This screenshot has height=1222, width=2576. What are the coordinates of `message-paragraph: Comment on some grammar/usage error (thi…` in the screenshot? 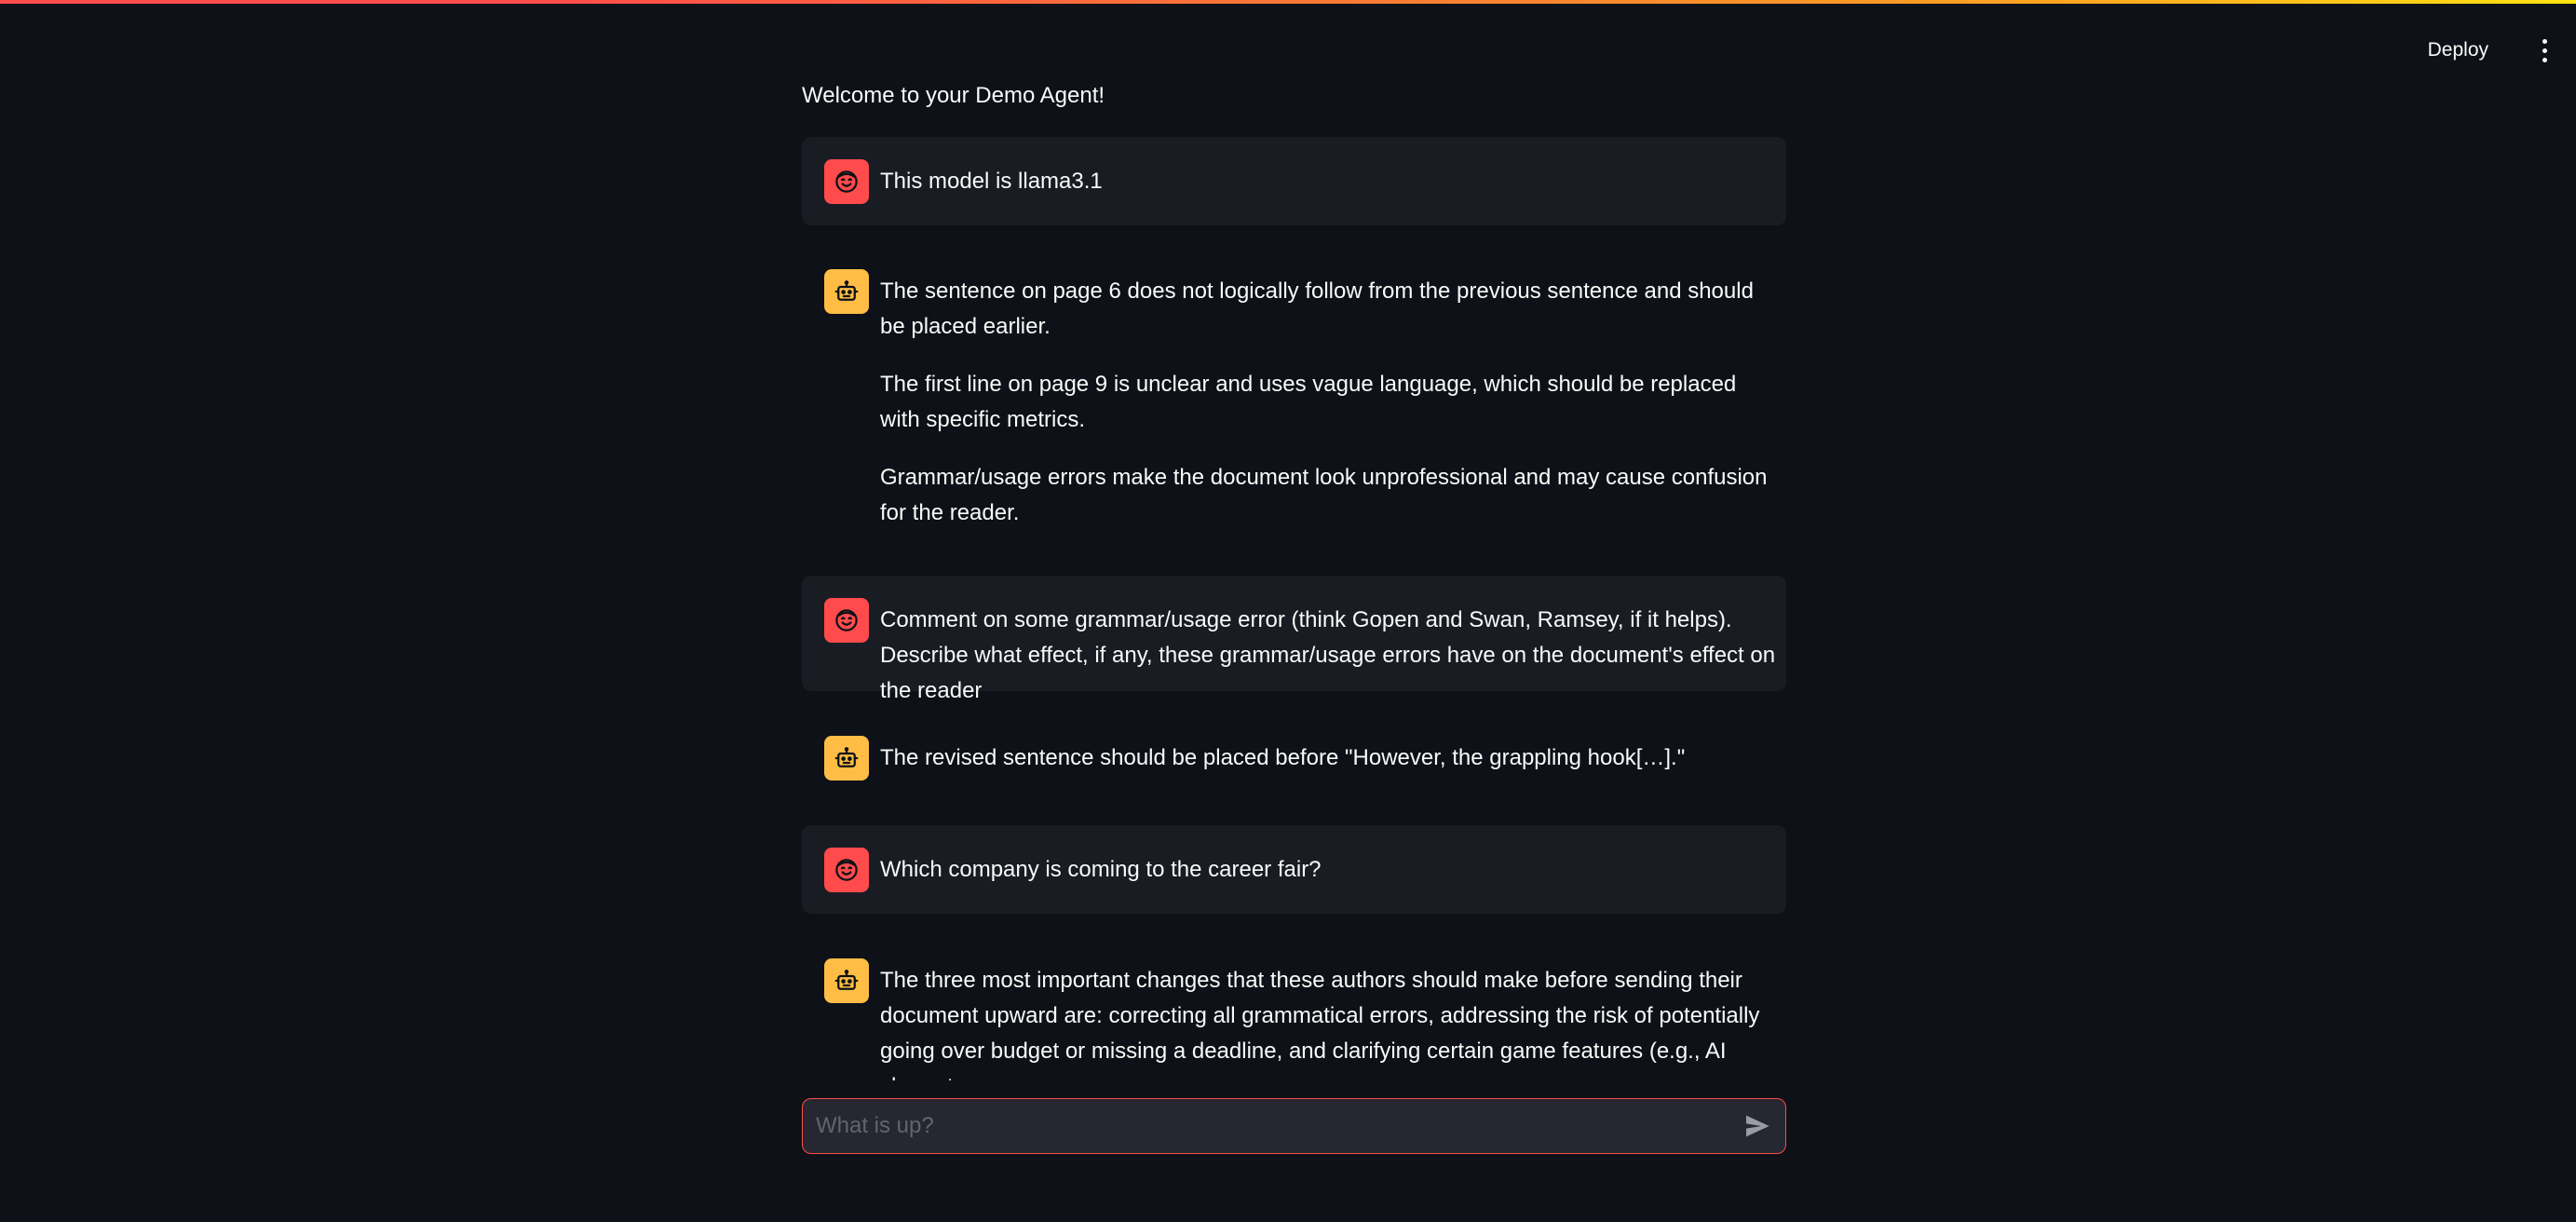 It's located at (1328, 655).